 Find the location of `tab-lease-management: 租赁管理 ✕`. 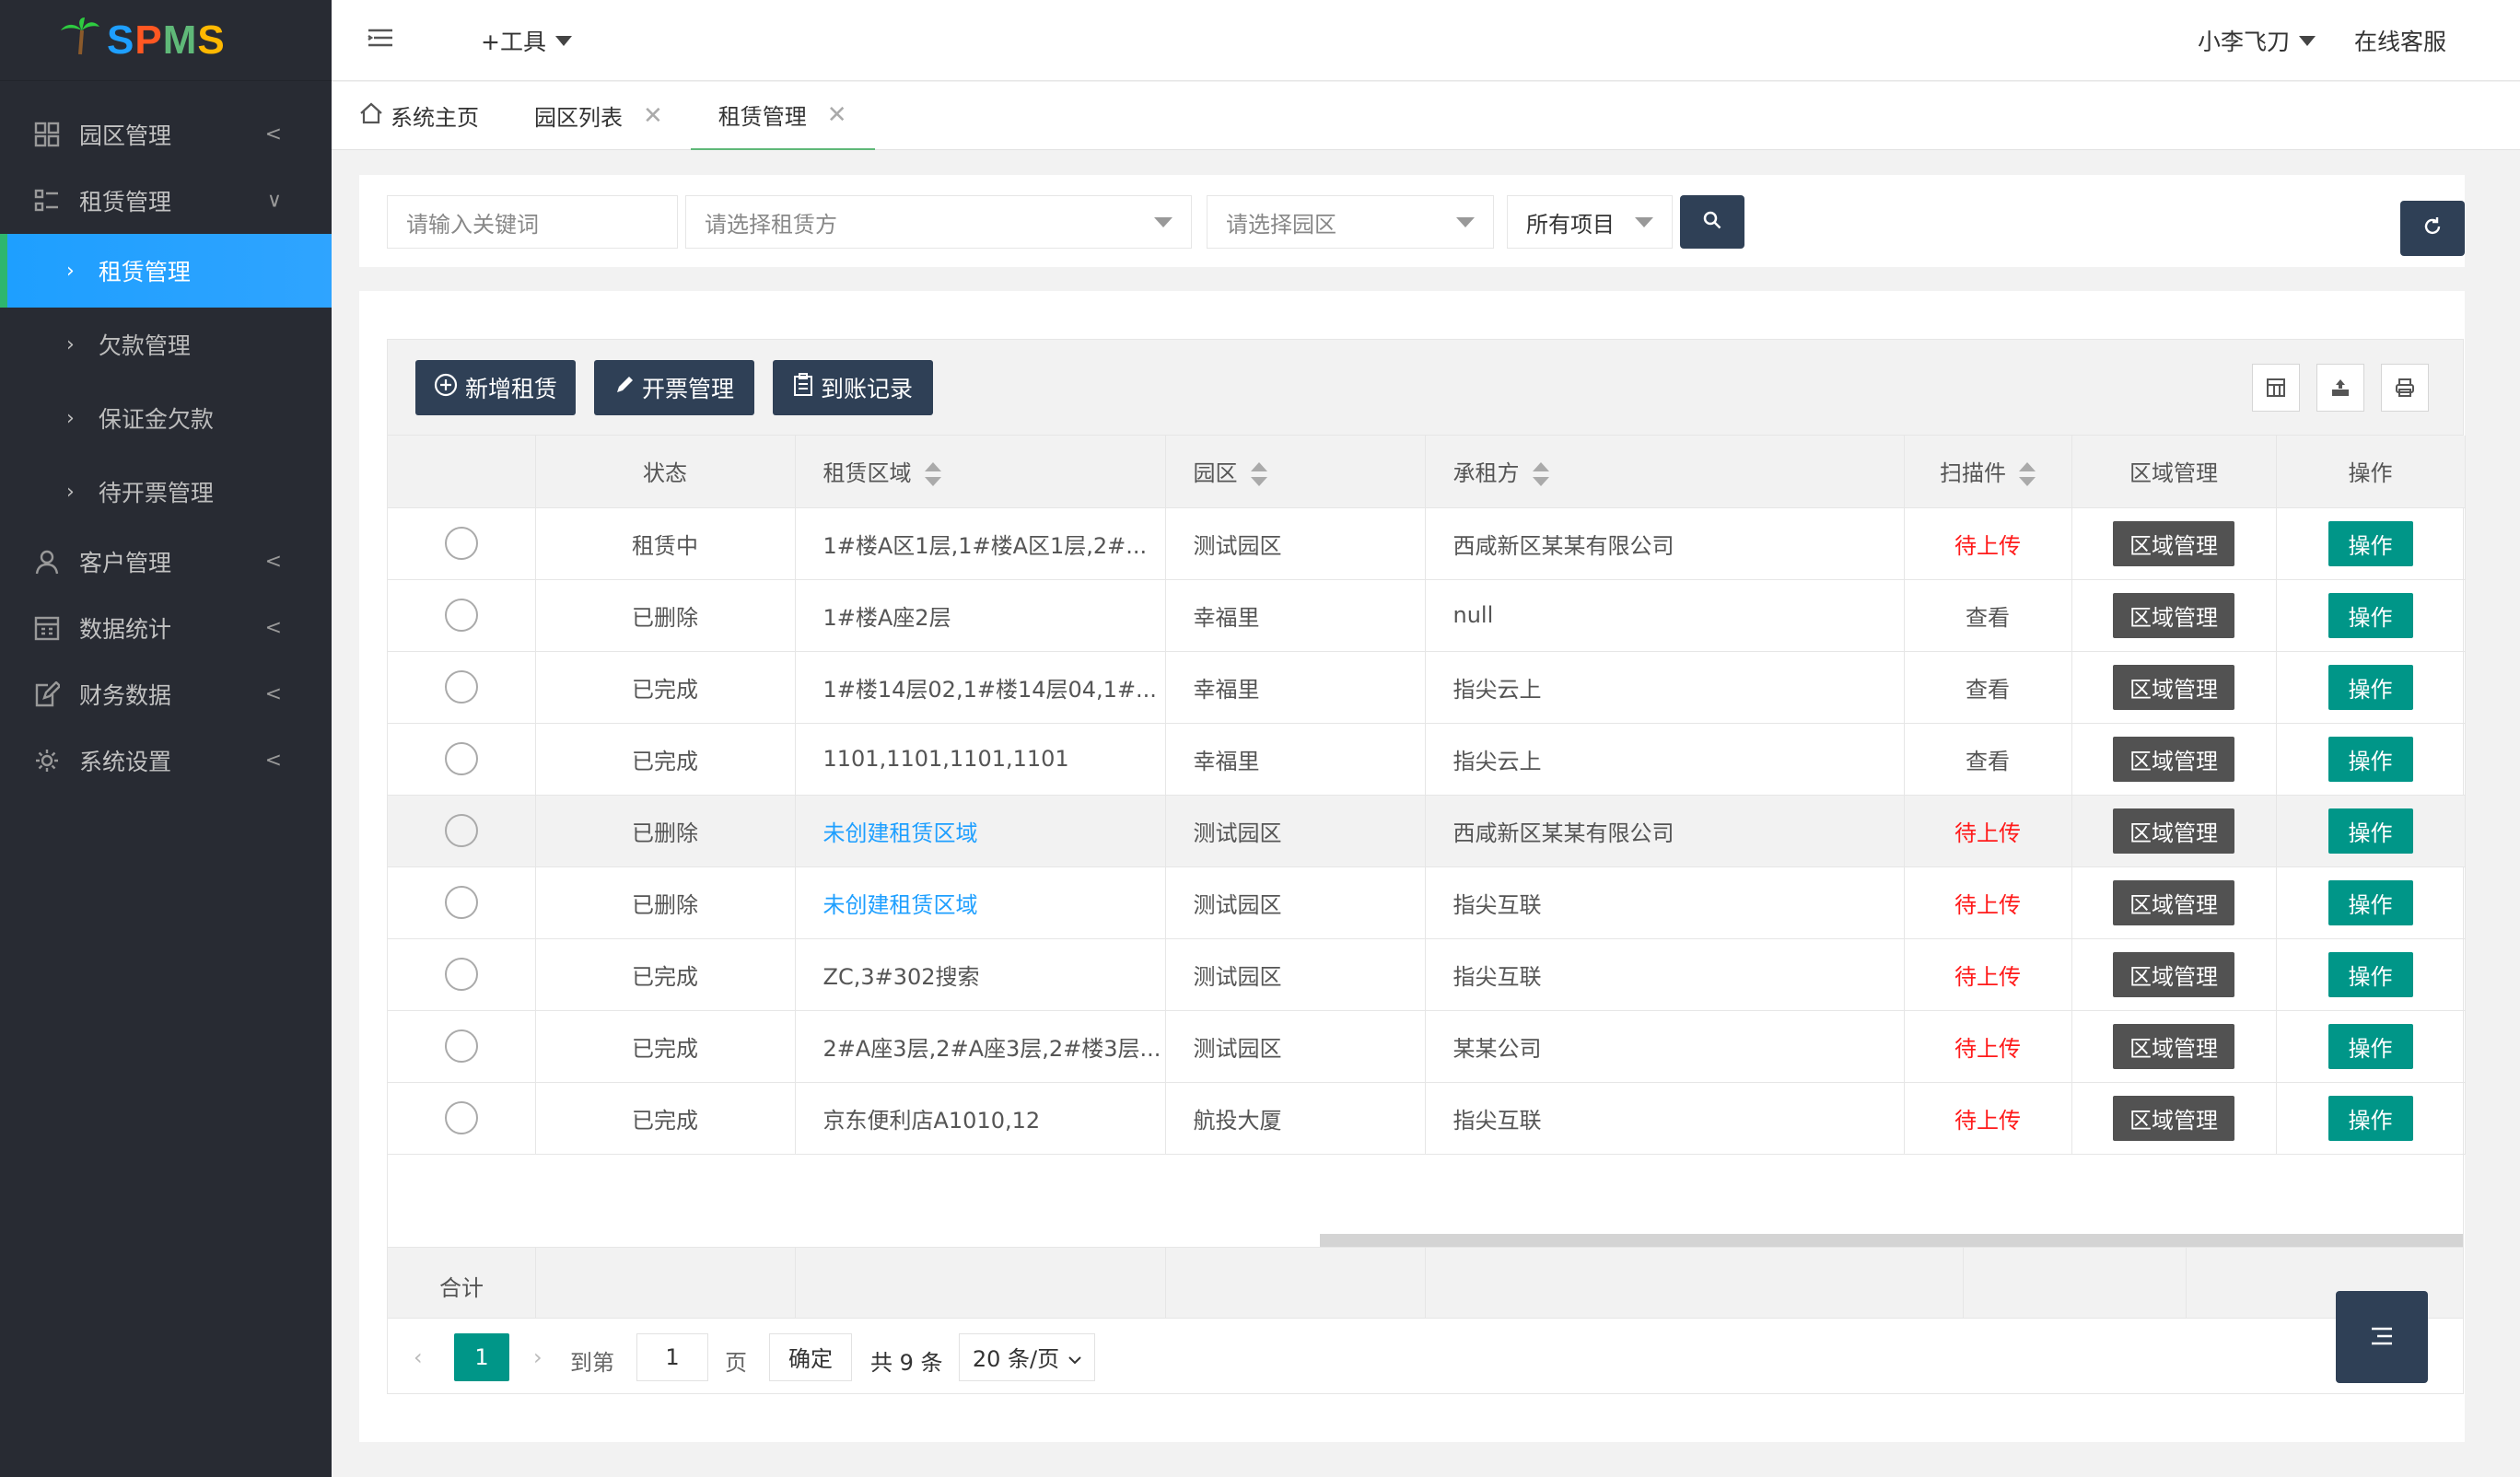

tab-lease-management: 租赁管理 ✕ is located at coordinates (782, 116).